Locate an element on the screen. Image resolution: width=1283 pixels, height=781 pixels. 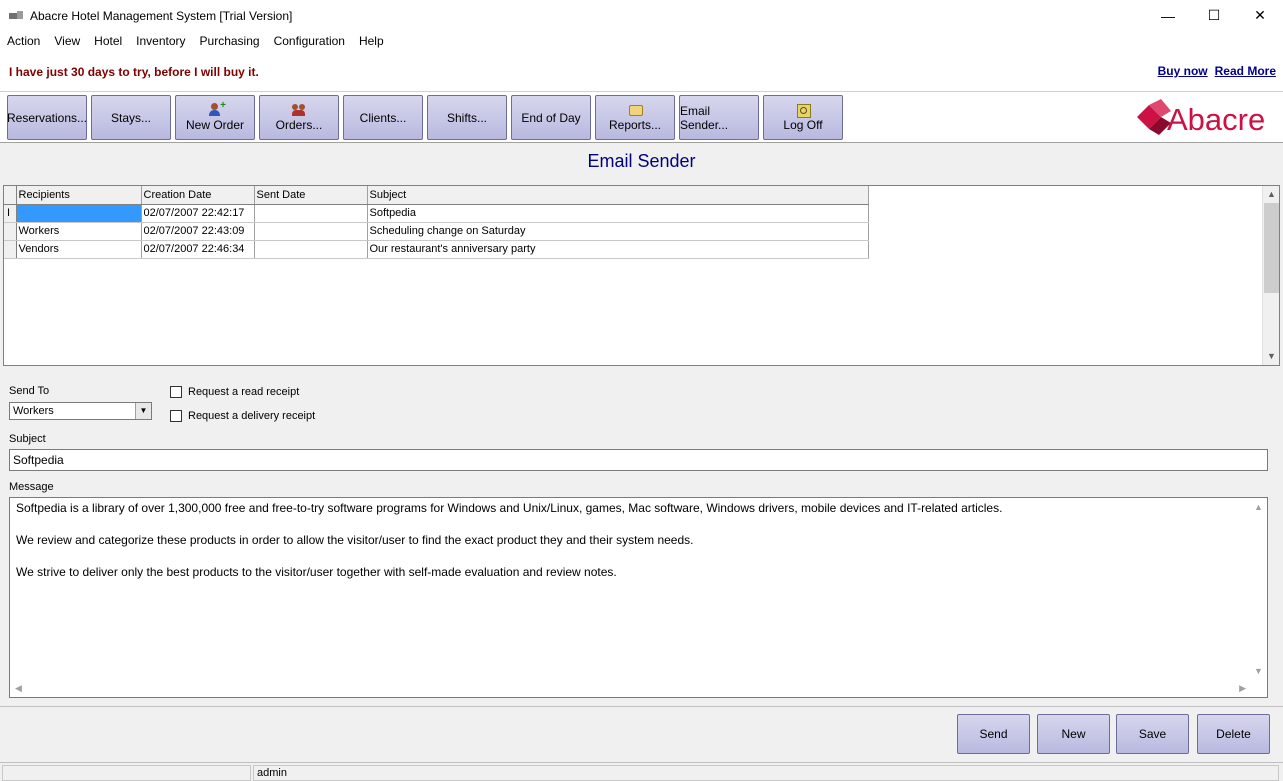
row-header-corner is located at coordinates (10, 195).